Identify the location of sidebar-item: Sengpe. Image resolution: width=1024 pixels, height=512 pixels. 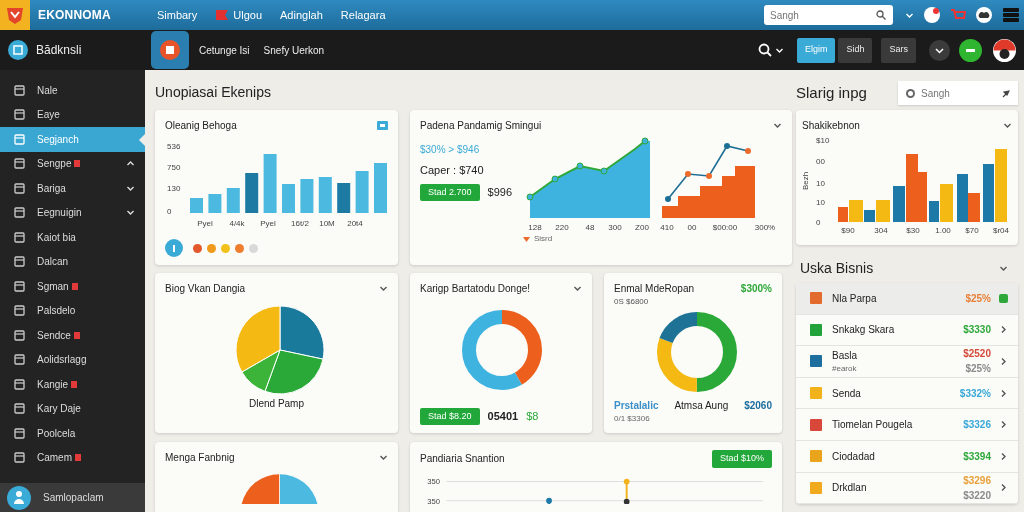
(72, 163).